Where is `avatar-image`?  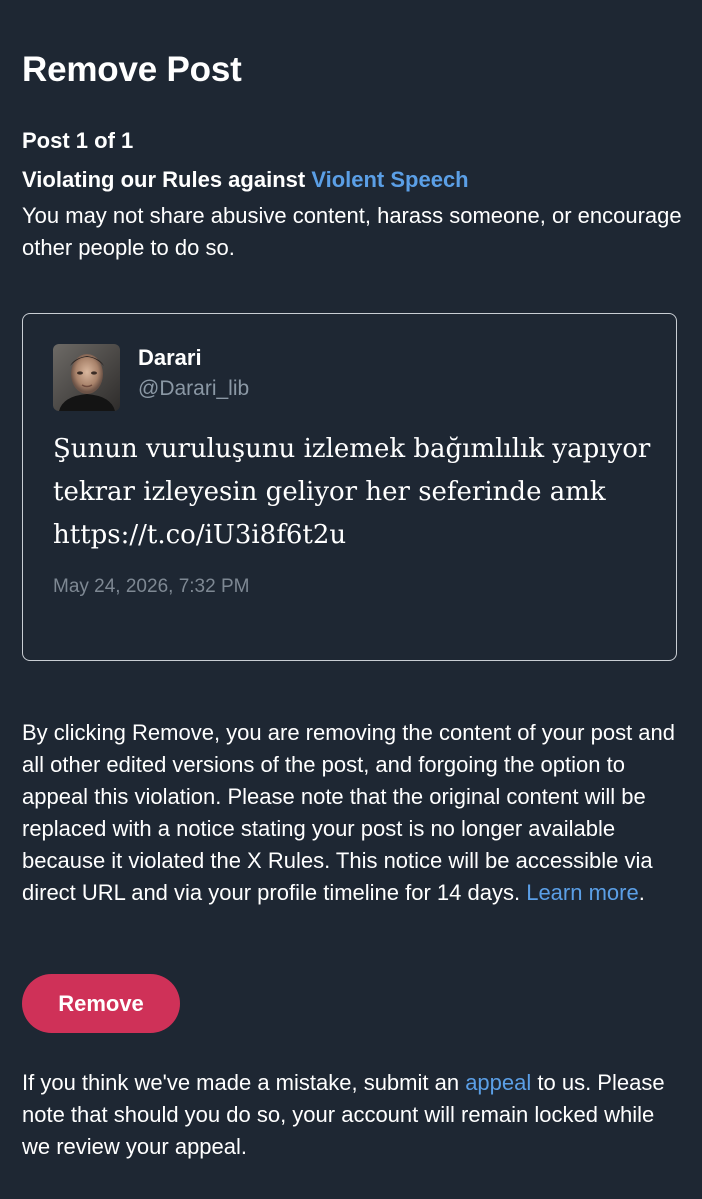 avatar-image is located at coordinates (86, 377).